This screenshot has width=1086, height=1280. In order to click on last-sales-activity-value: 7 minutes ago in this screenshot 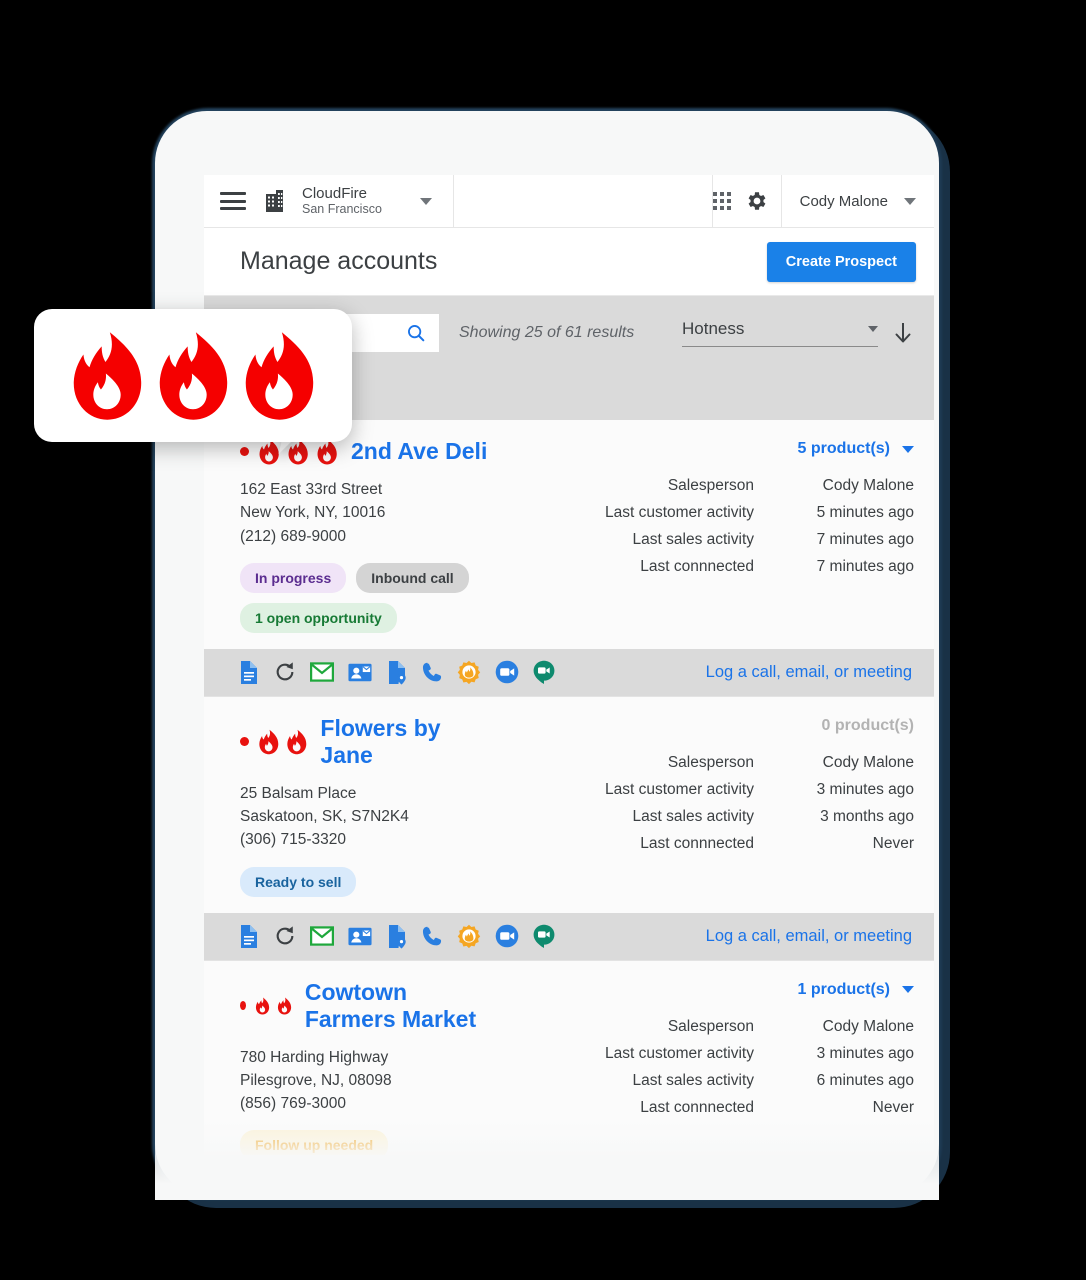, I will do `click(865, 540)`.